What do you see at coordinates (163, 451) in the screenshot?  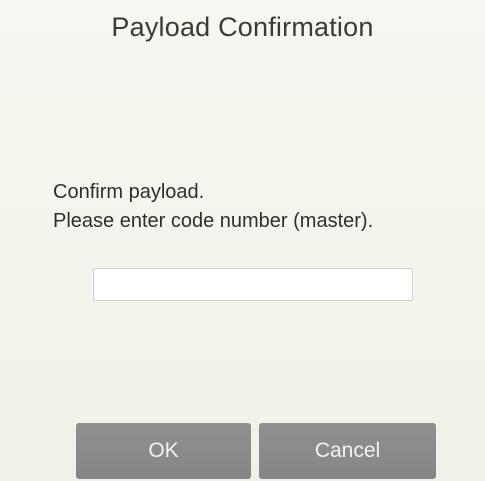 I see `ok-button: OK` at bounding box center [163, 451].